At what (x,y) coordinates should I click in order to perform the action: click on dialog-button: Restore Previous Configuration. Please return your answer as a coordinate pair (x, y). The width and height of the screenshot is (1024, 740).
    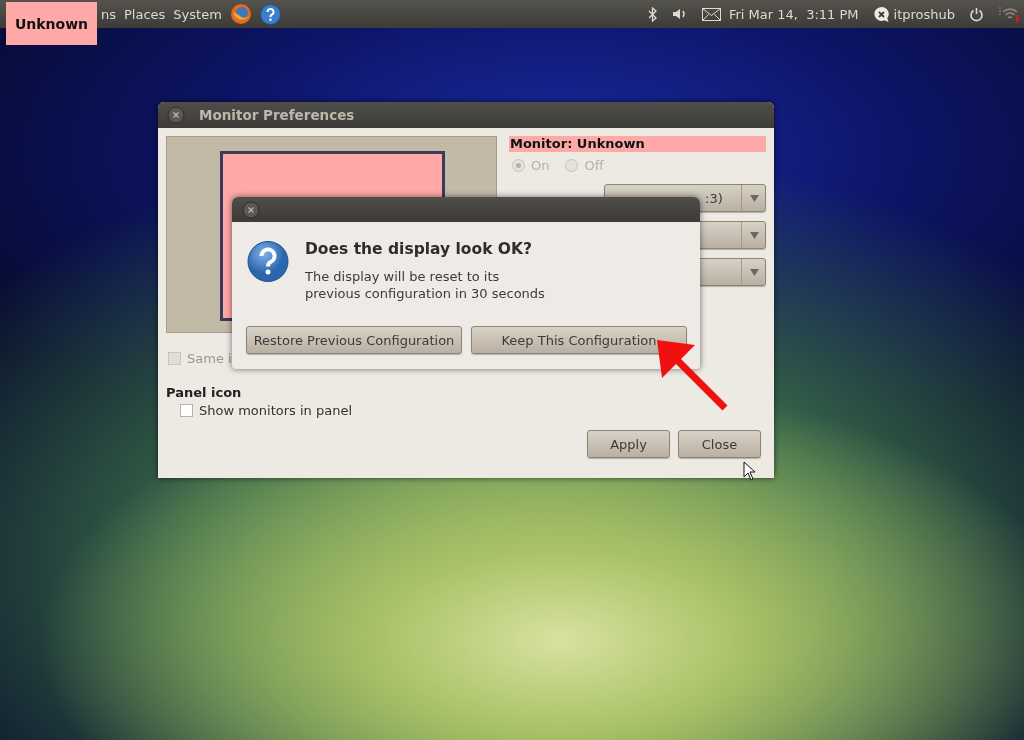
    Looking at the image, I should click on (354, 340).